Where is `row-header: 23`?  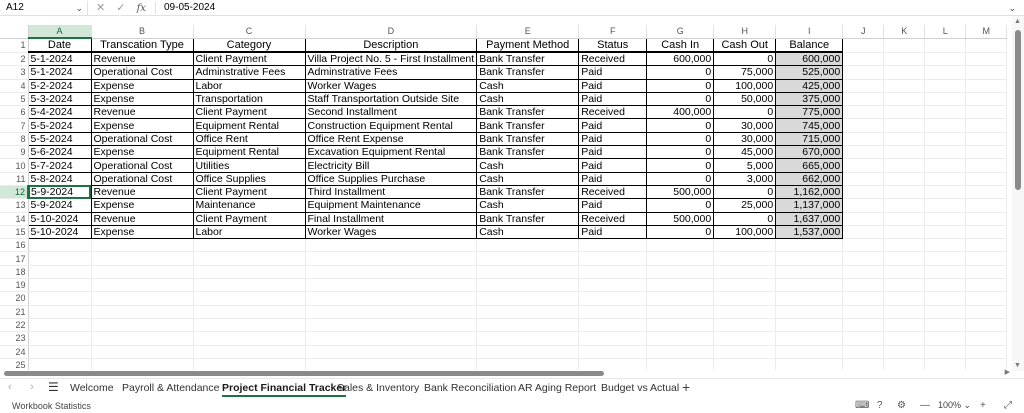
row-header: 23 is located at coordinates (14, 338).